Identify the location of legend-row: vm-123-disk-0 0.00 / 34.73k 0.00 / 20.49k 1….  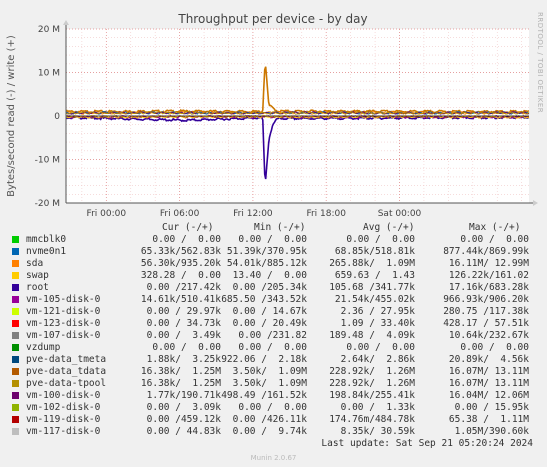
(275, 324).